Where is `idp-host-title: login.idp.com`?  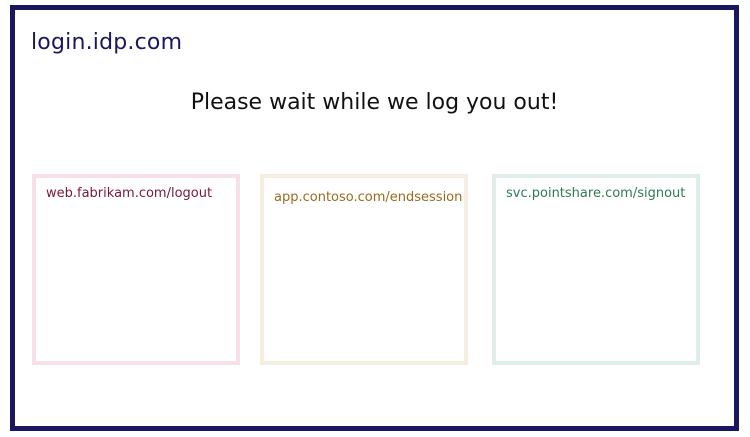
idp-host-title: login.idp.com is located at coordinates (107, 42).